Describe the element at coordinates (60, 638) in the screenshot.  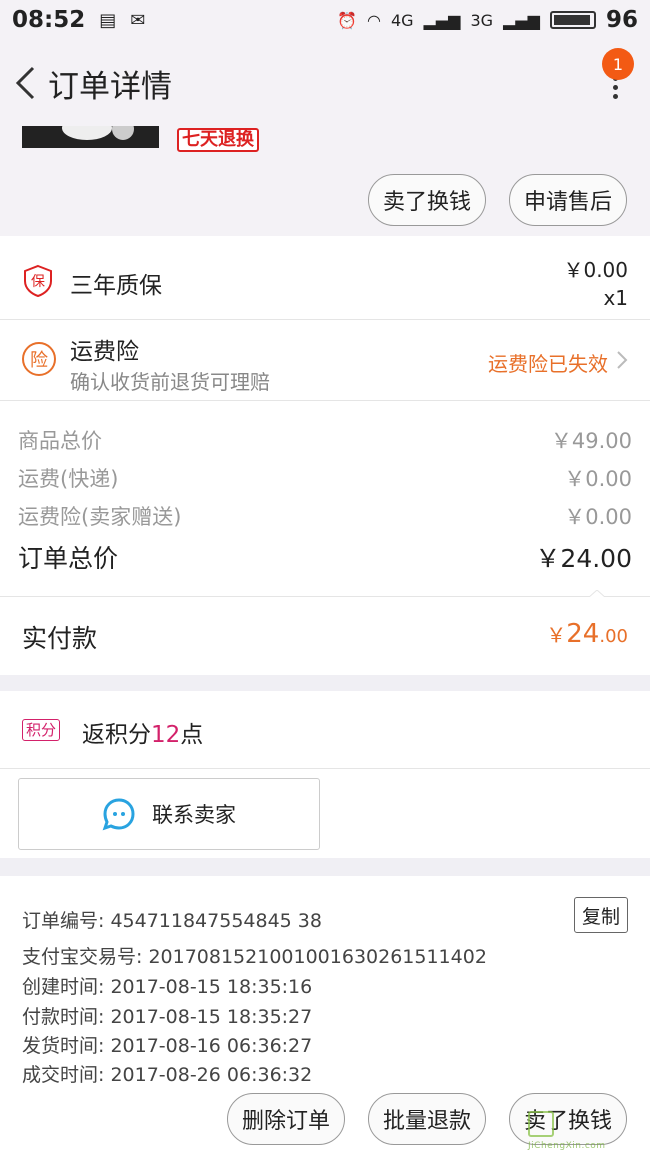
I see `actual-paid-label: 实付款` at that location.